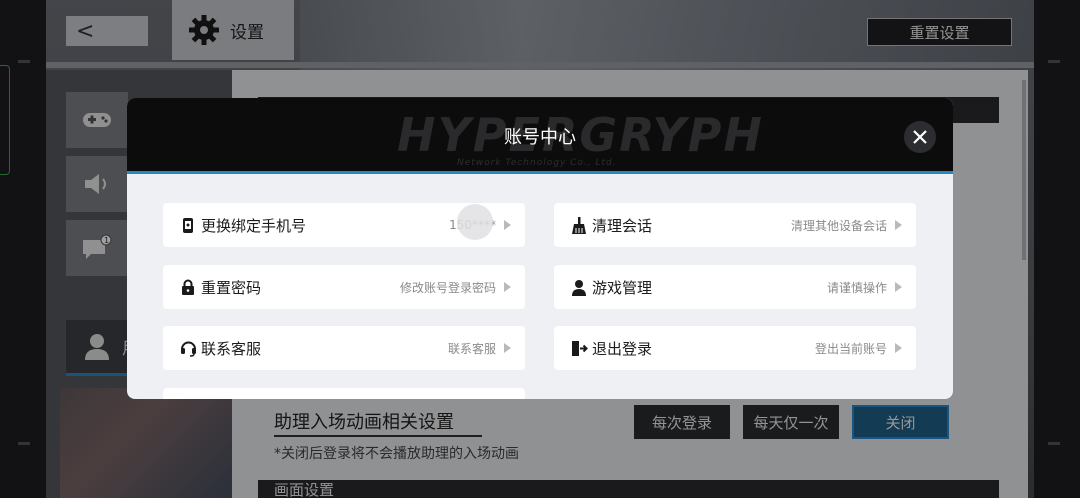 The image size is (1080, 498). Describe the element at coordinates (188, 348) in the screenshot. I see `headset-icon` at that location.